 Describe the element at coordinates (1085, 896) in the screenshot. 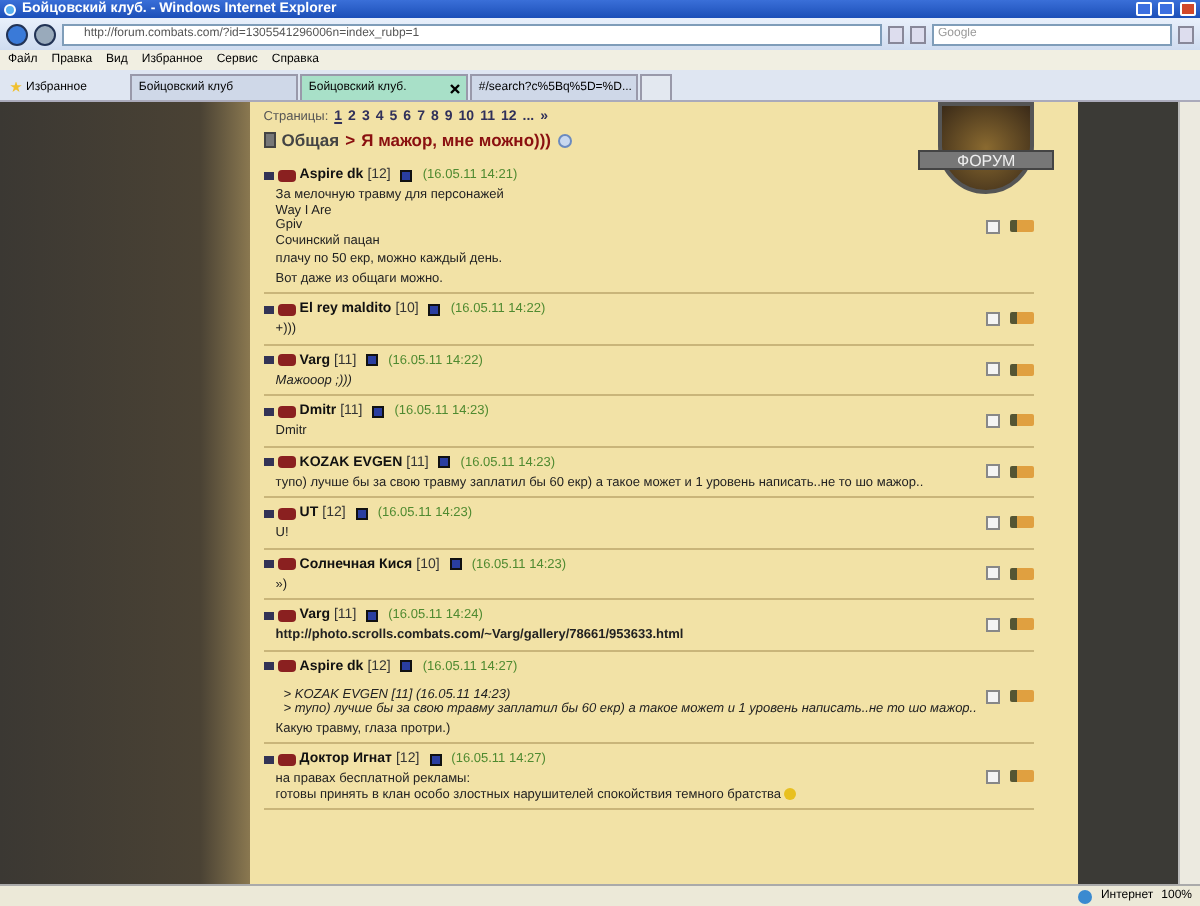

I see `globe-icon` at that location.